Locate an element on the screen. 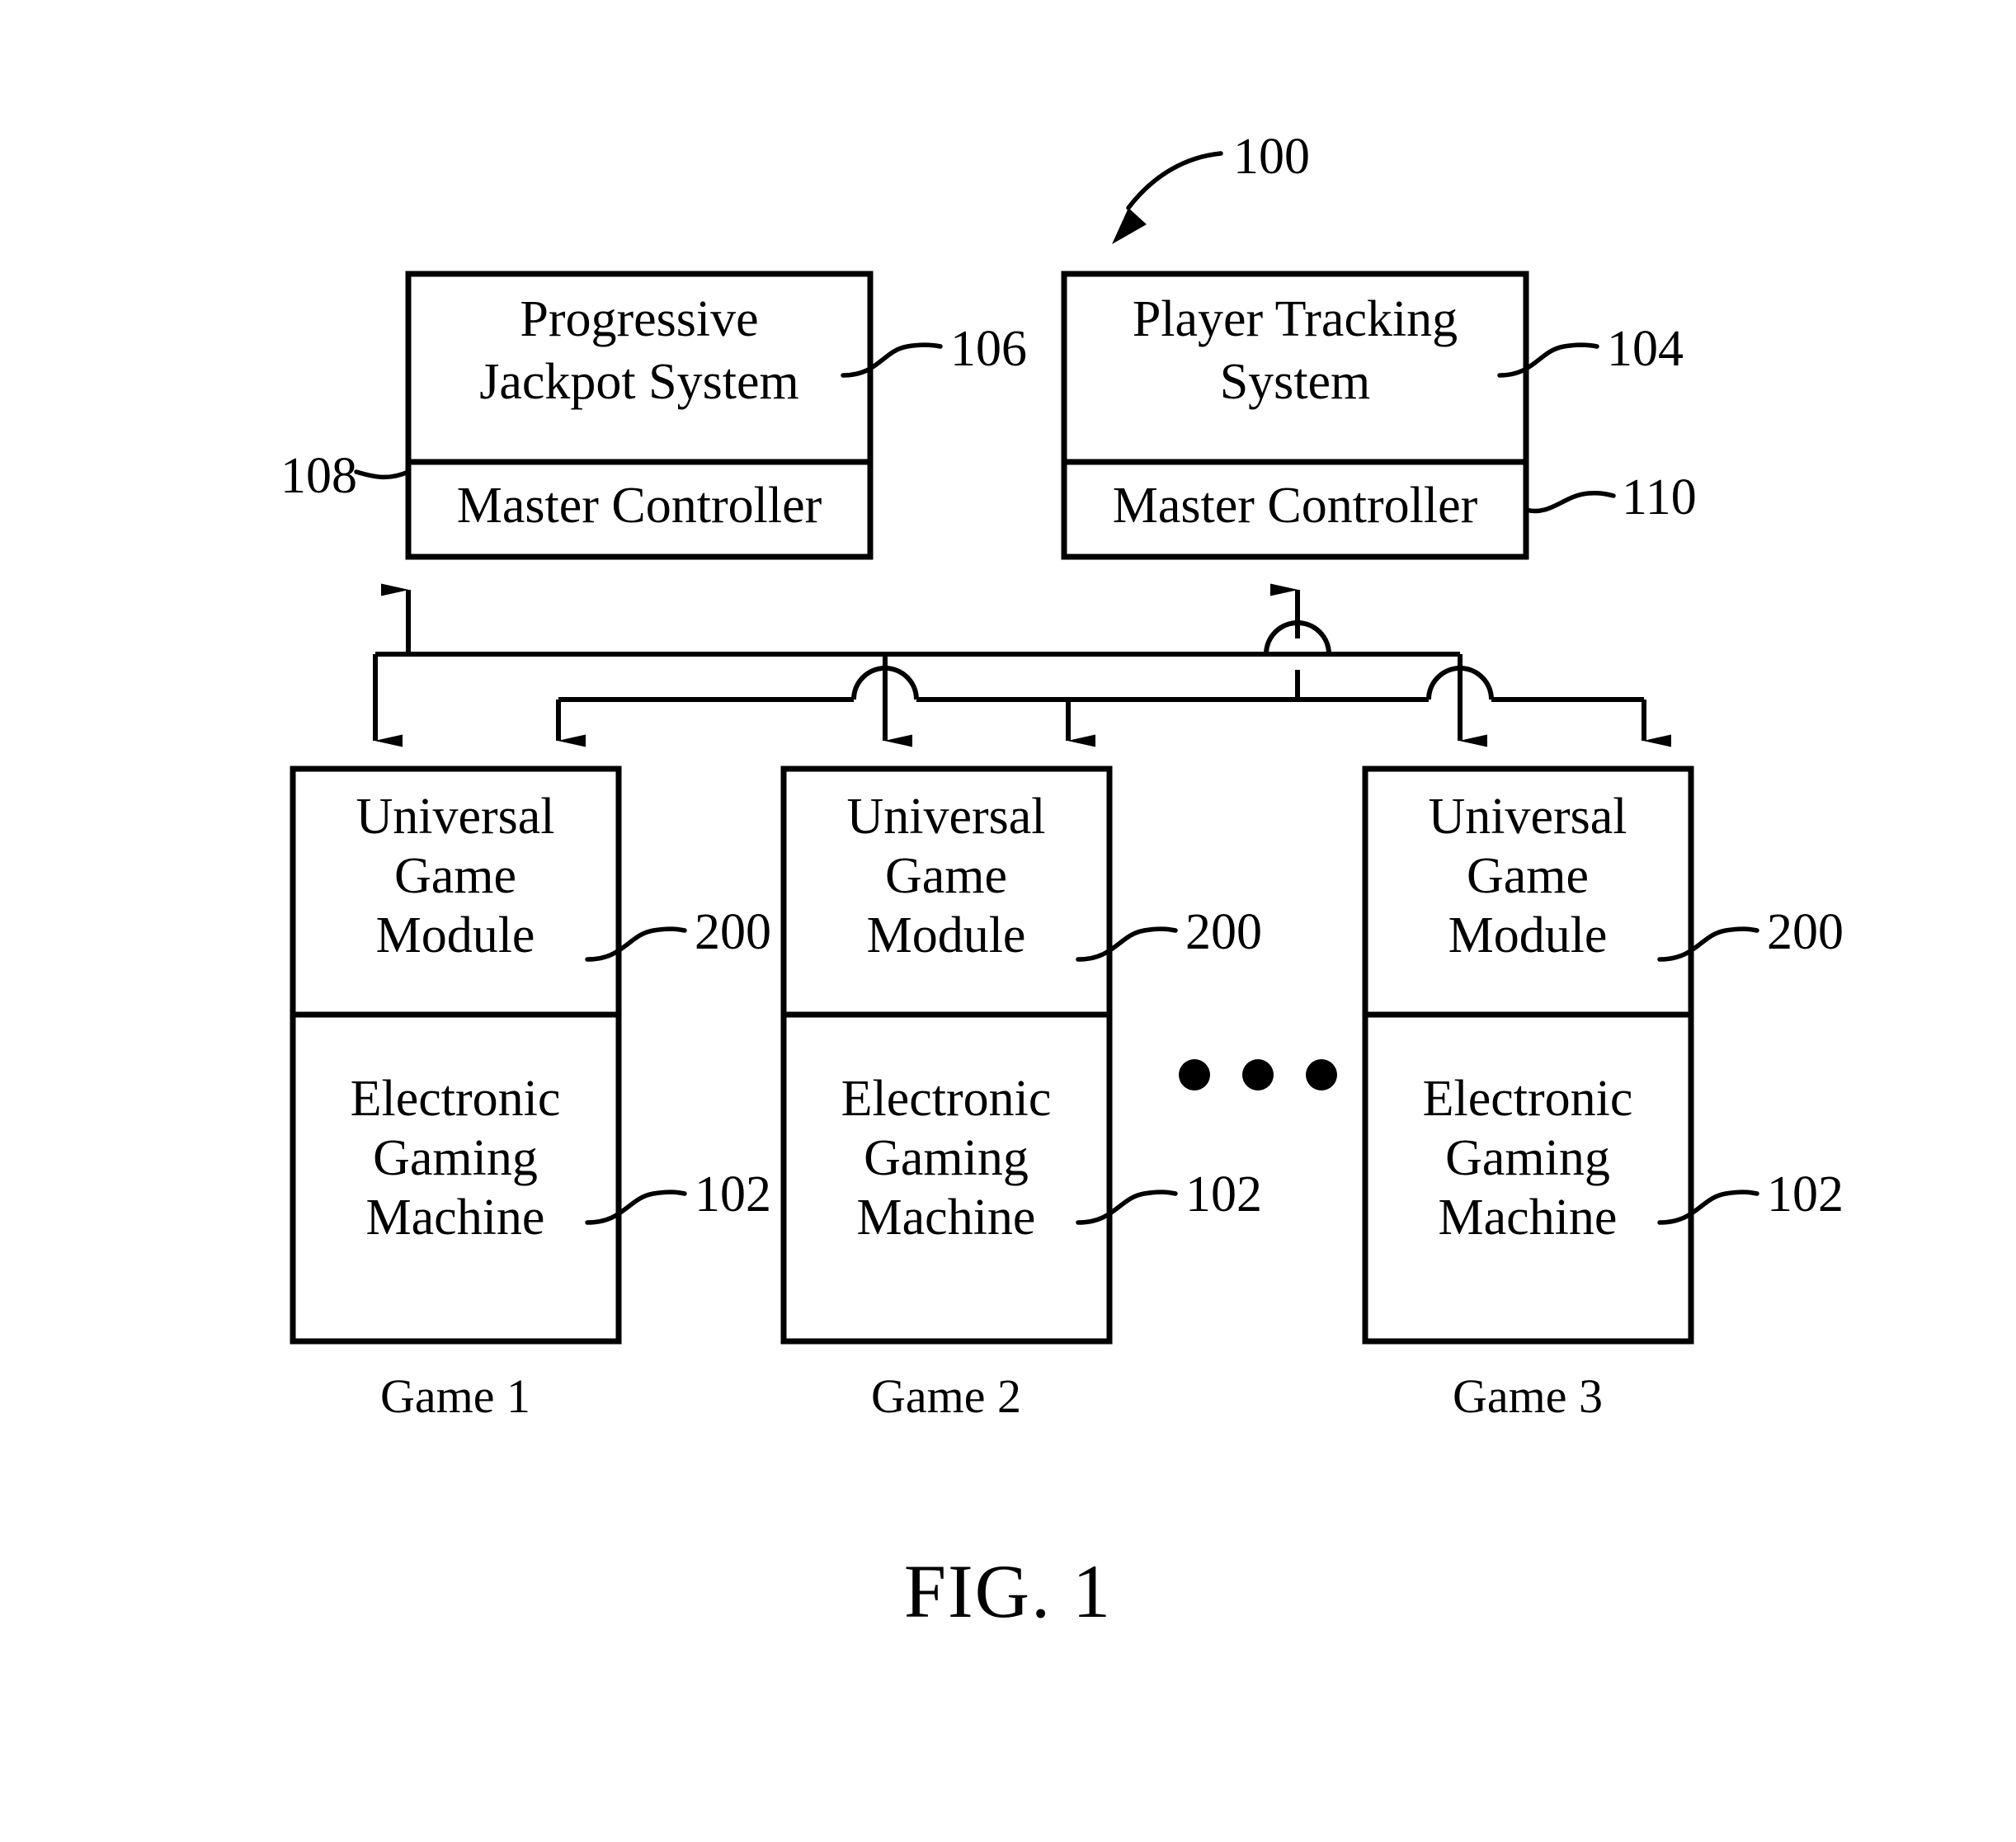 The width and height of the screenshot is (2016, 1842). pts-title-line-2: System is located at coordinates (1295, 382).